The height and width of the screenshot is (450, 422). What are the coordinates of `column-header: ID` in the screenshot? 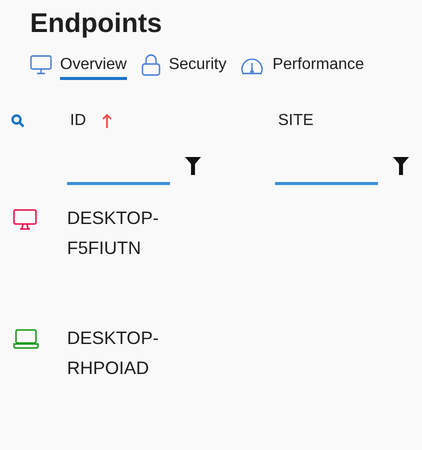 It's located at (78, 121).